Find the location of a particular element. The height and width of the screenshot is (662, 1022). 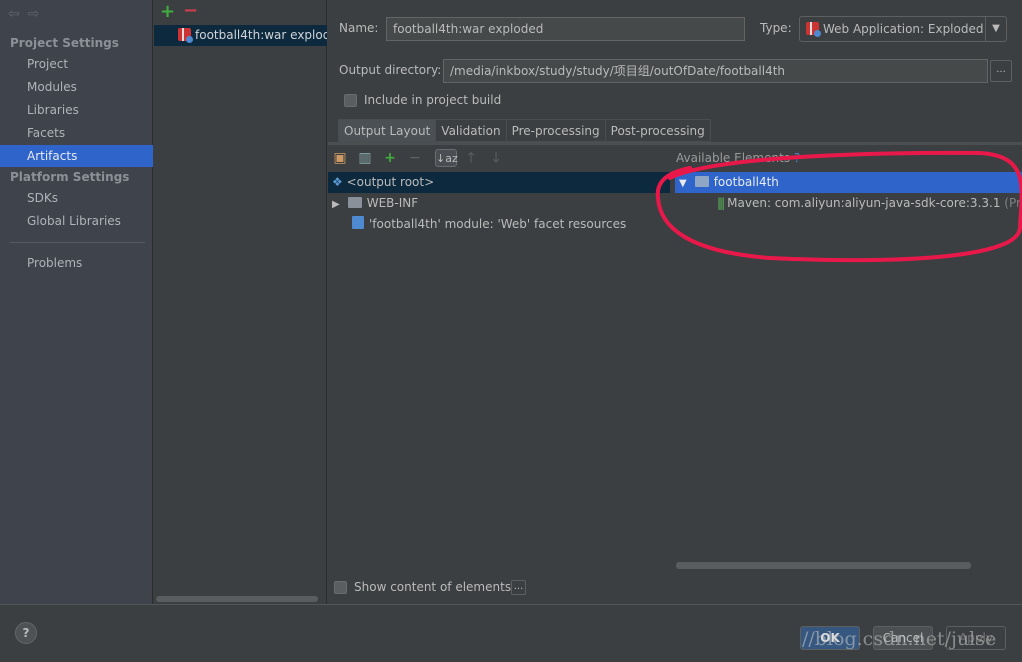

tree-row-label: WEB-INF is located at coordinates (392, 203).